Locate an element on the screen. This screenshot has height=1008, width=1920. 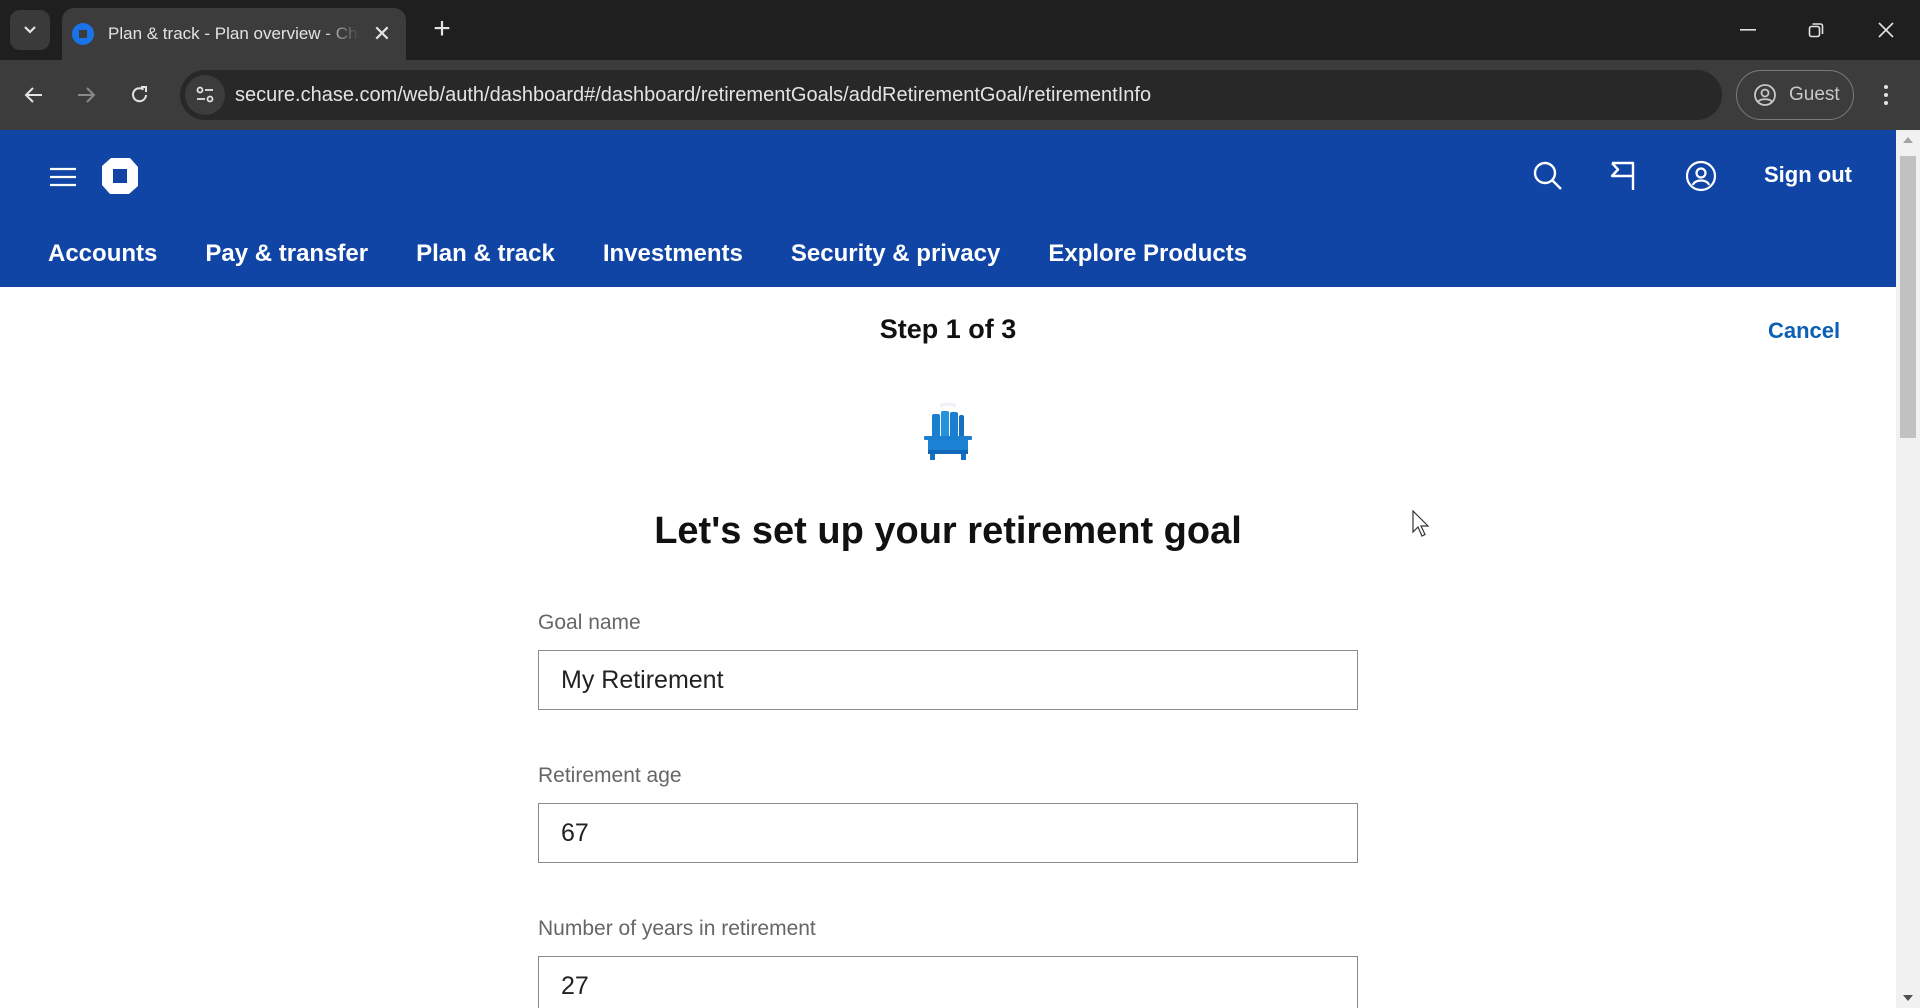
goal-name-label: Goal name is located at coordinates (589, 622).